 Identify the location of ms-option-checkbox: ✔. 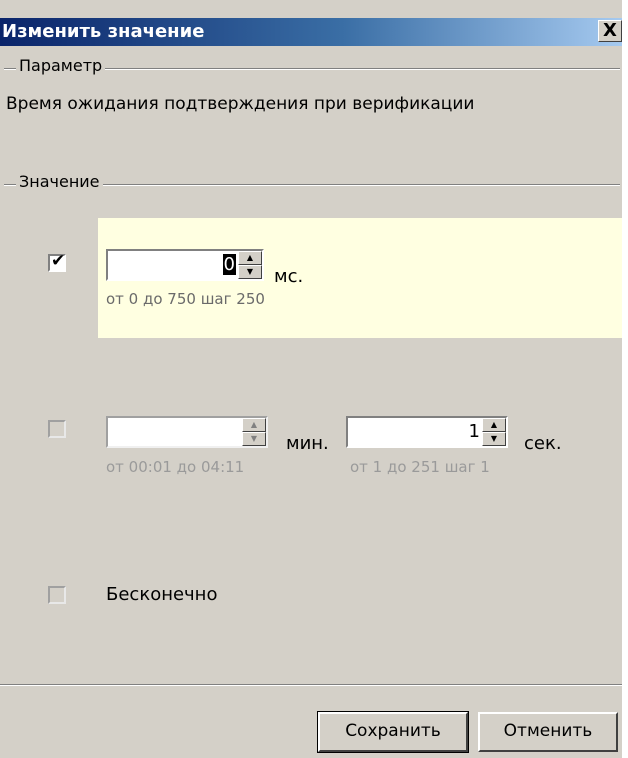
(57, 261).